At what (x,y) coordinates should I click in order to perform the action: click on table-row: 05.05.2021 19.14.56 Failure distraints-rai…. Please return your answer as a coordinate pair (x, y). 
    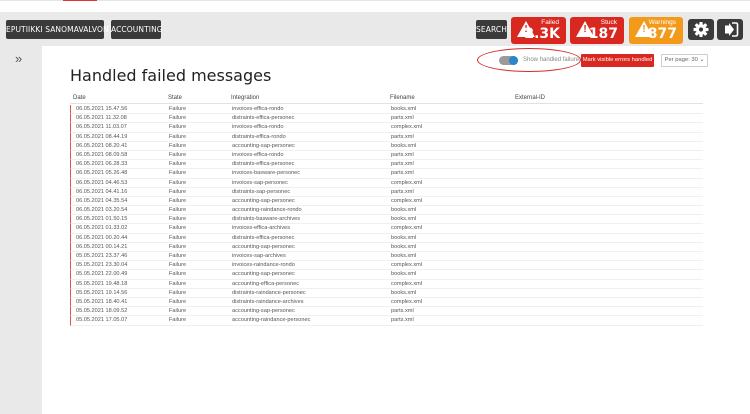
    Looking at the image, I should click on (386, 293).